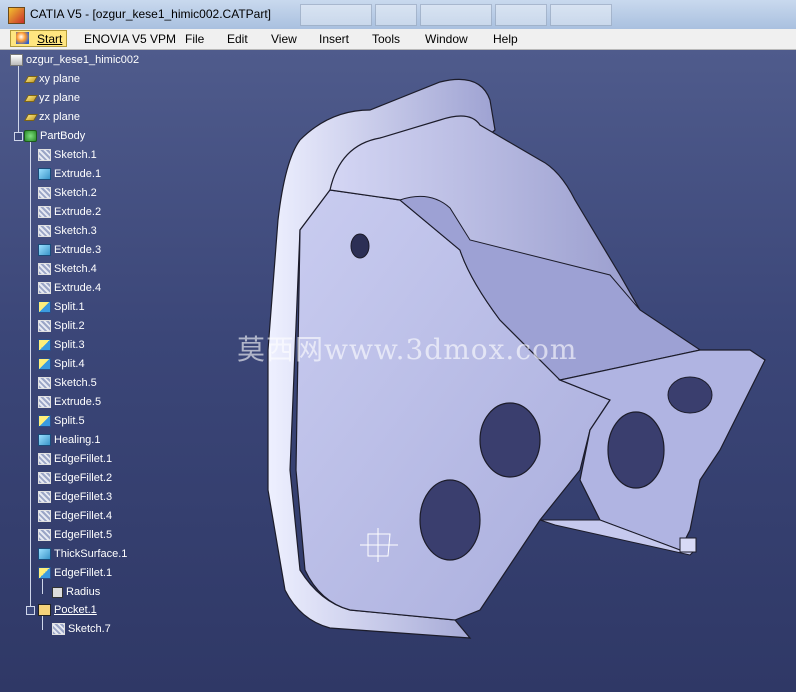 The image size is (796, 692). Describe the element at coordinates (61, 364) in the screenshot. I see `tree-item-feature: Split.4` at that location.